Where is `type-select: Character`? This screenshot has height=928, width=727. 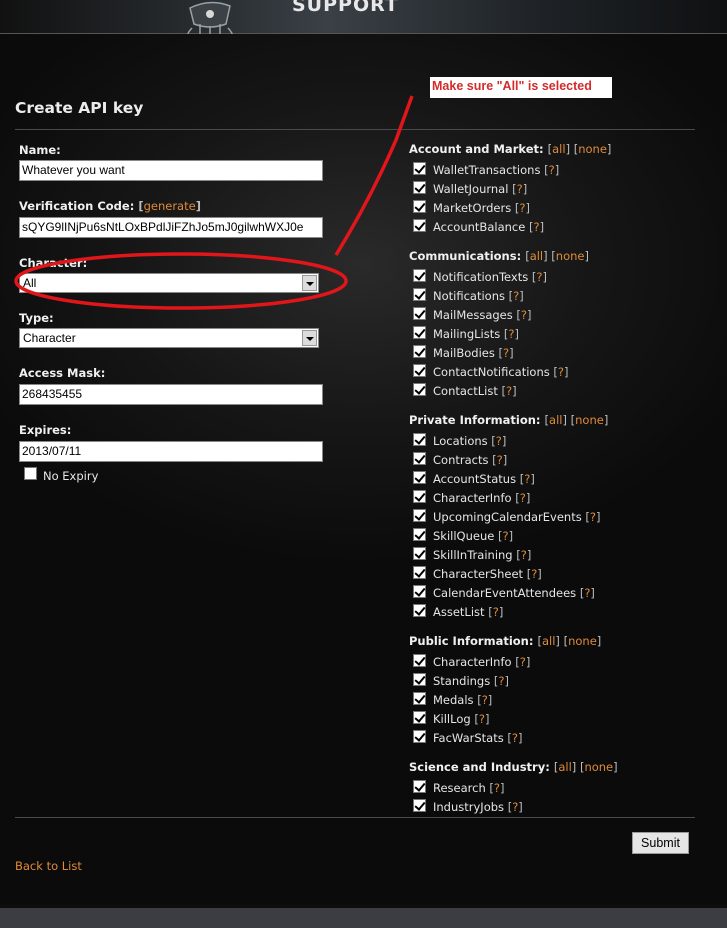 type-select: Character is located at coordinates (169, 338).